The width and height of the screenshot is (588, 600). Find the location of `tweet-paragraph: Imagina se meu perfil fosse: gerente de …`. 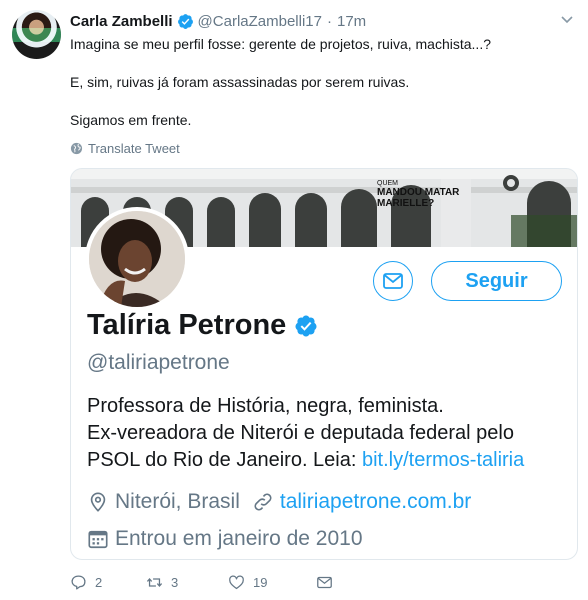

tweet-paragraph: Imagina se meu perfil fosse: gerente de … is located at coordinates (280, 44).